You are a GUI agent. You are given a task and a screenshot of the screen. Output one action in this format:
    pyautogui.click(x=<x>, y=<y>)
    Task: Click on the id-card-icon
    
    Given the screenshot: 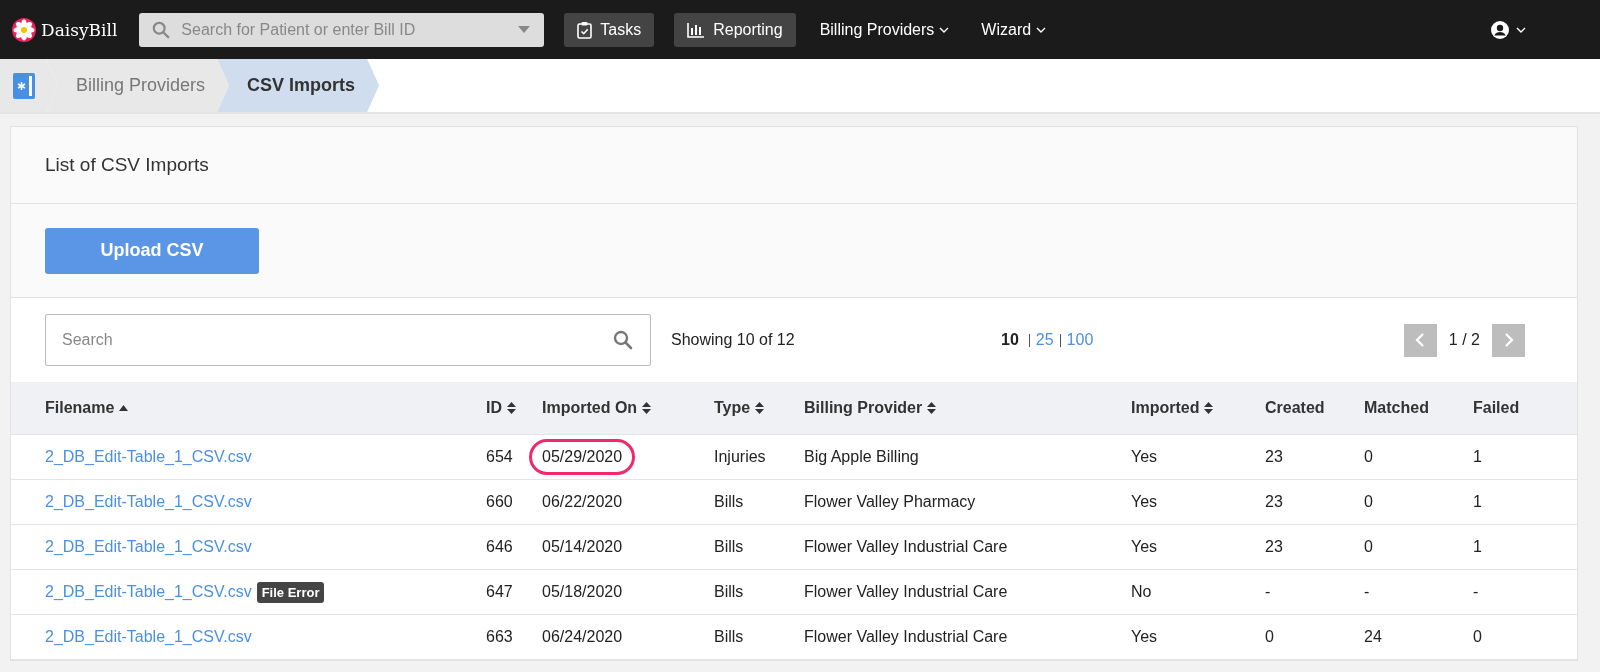 What is the action you would take?
    pyautogui.click(x=25, y=85)
    